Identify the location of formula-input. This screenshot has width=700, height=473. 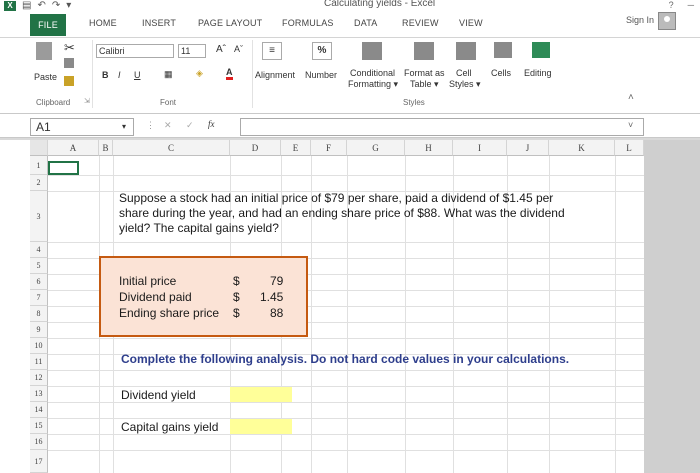
(442, 127).